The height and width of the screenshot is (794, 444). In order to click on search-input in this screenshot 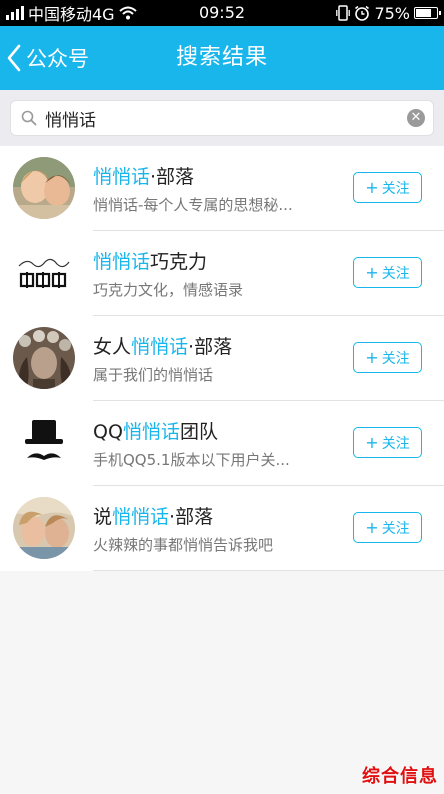, I will do `click(220, 118)`.